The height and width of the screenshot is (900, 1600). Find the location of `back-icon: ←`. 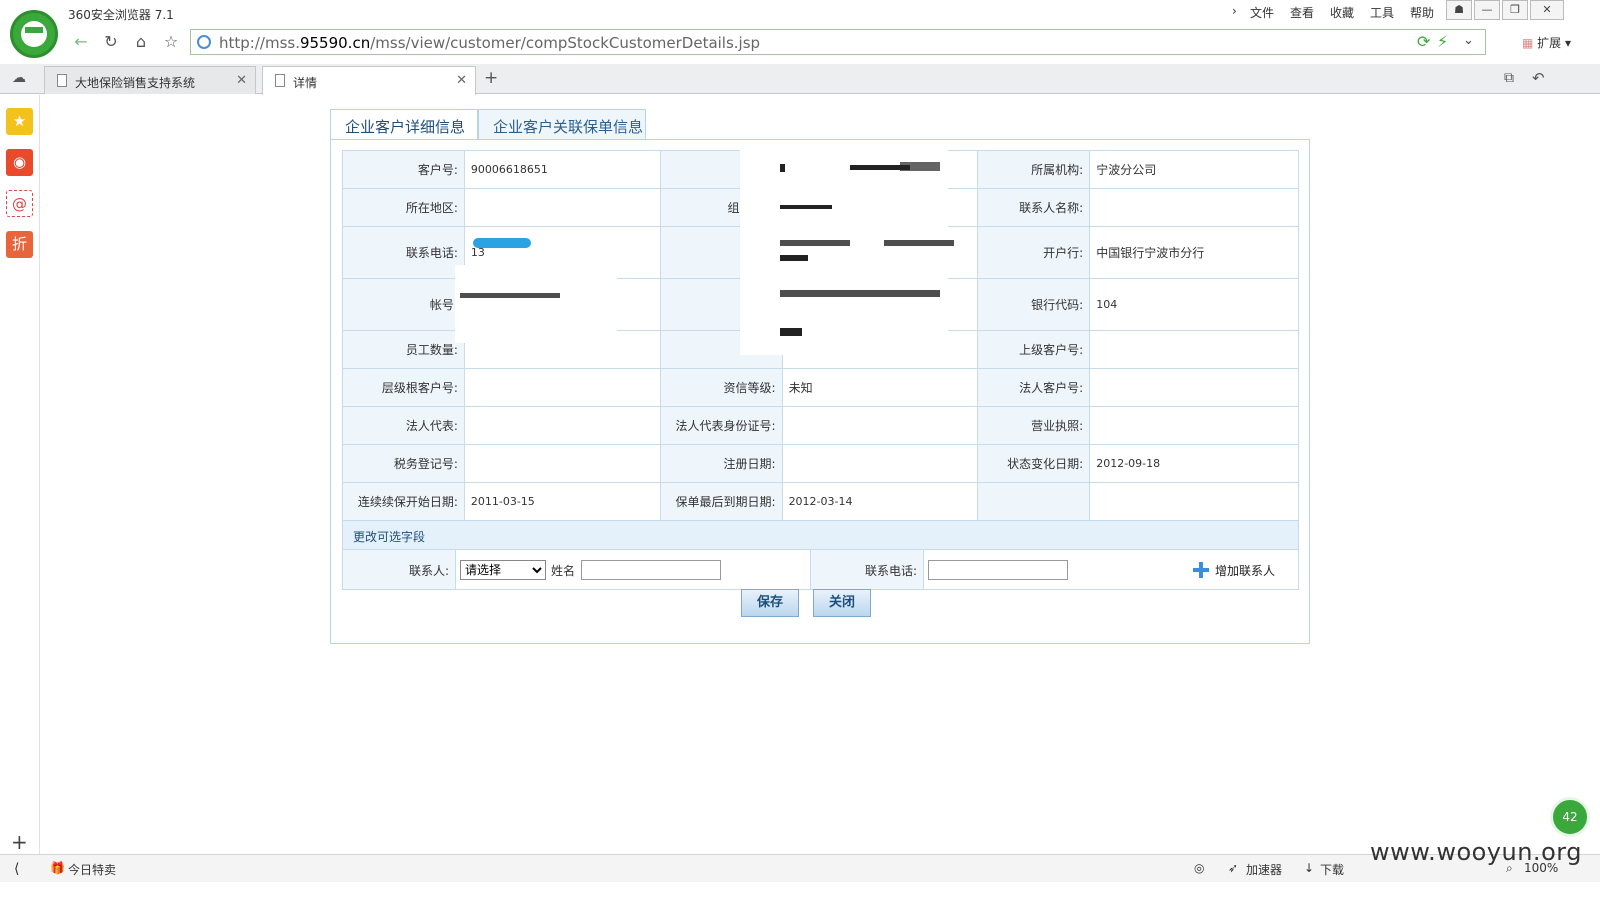

back-icon: ← is located at coordinates (81, 42).